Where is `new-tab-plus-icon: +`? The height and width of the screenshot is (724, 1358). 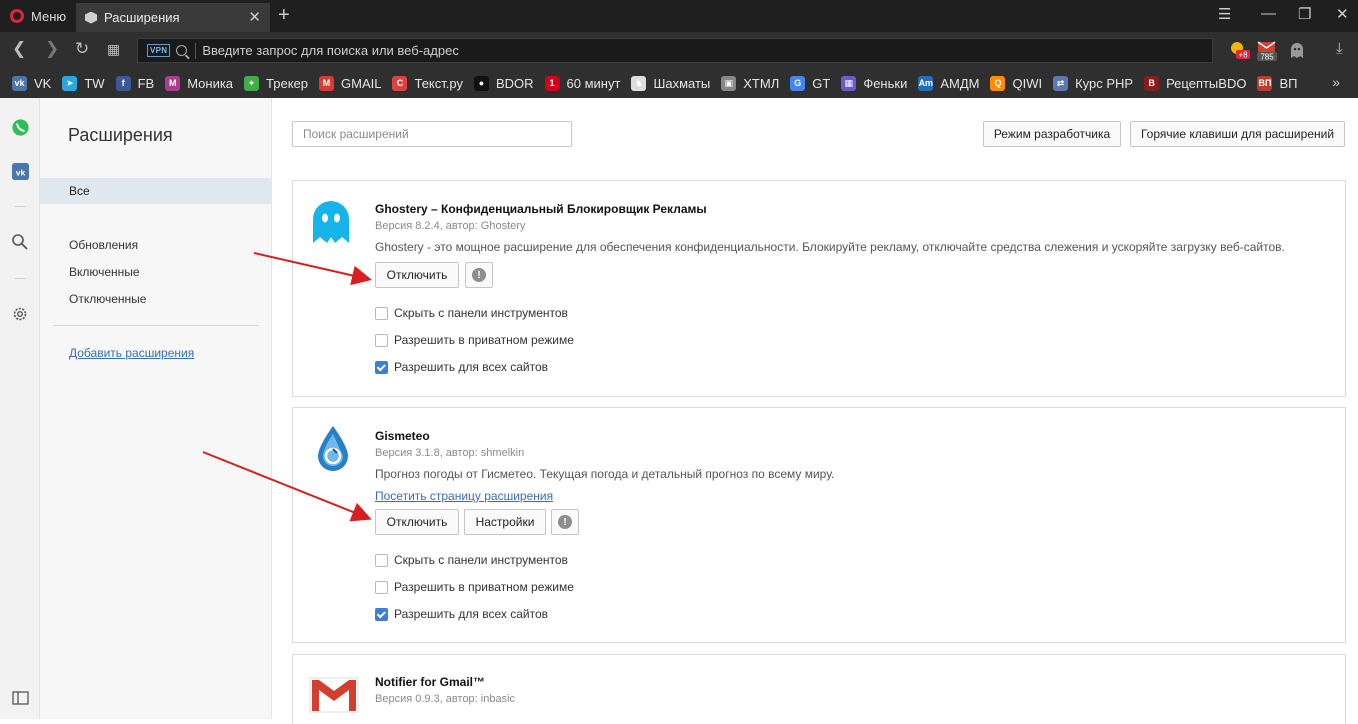 new-tab-plus-icon: + is located at coordinates (284, 15).